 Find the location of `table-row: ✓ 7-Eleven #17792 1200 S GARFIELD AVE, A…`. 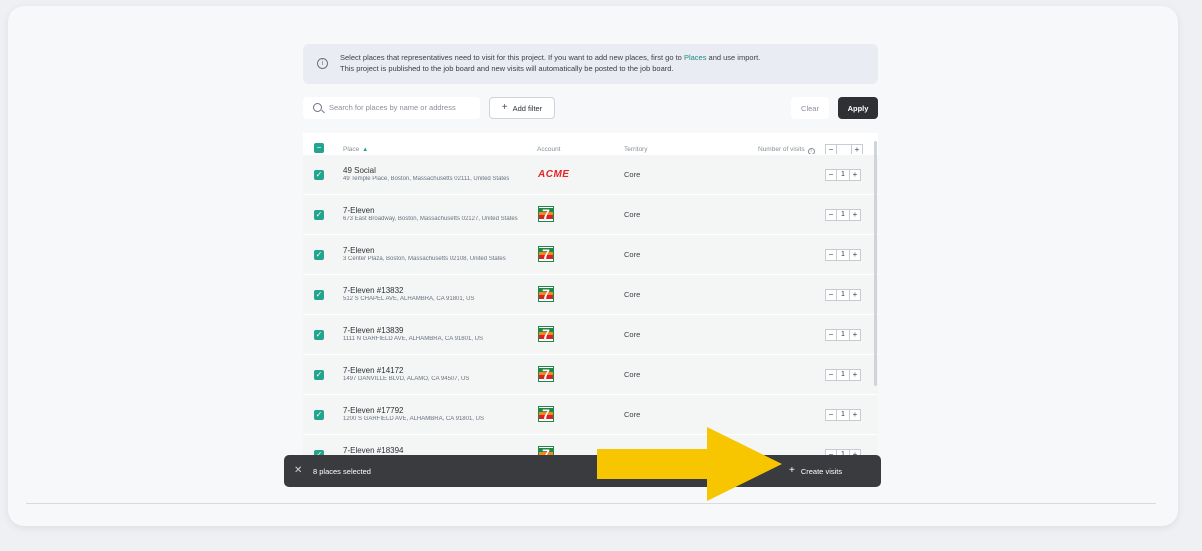

table-row: ✓ 7-Eleven #17792 1200 S GARFIELD AVE, A… is located at coordinates (590, 414).